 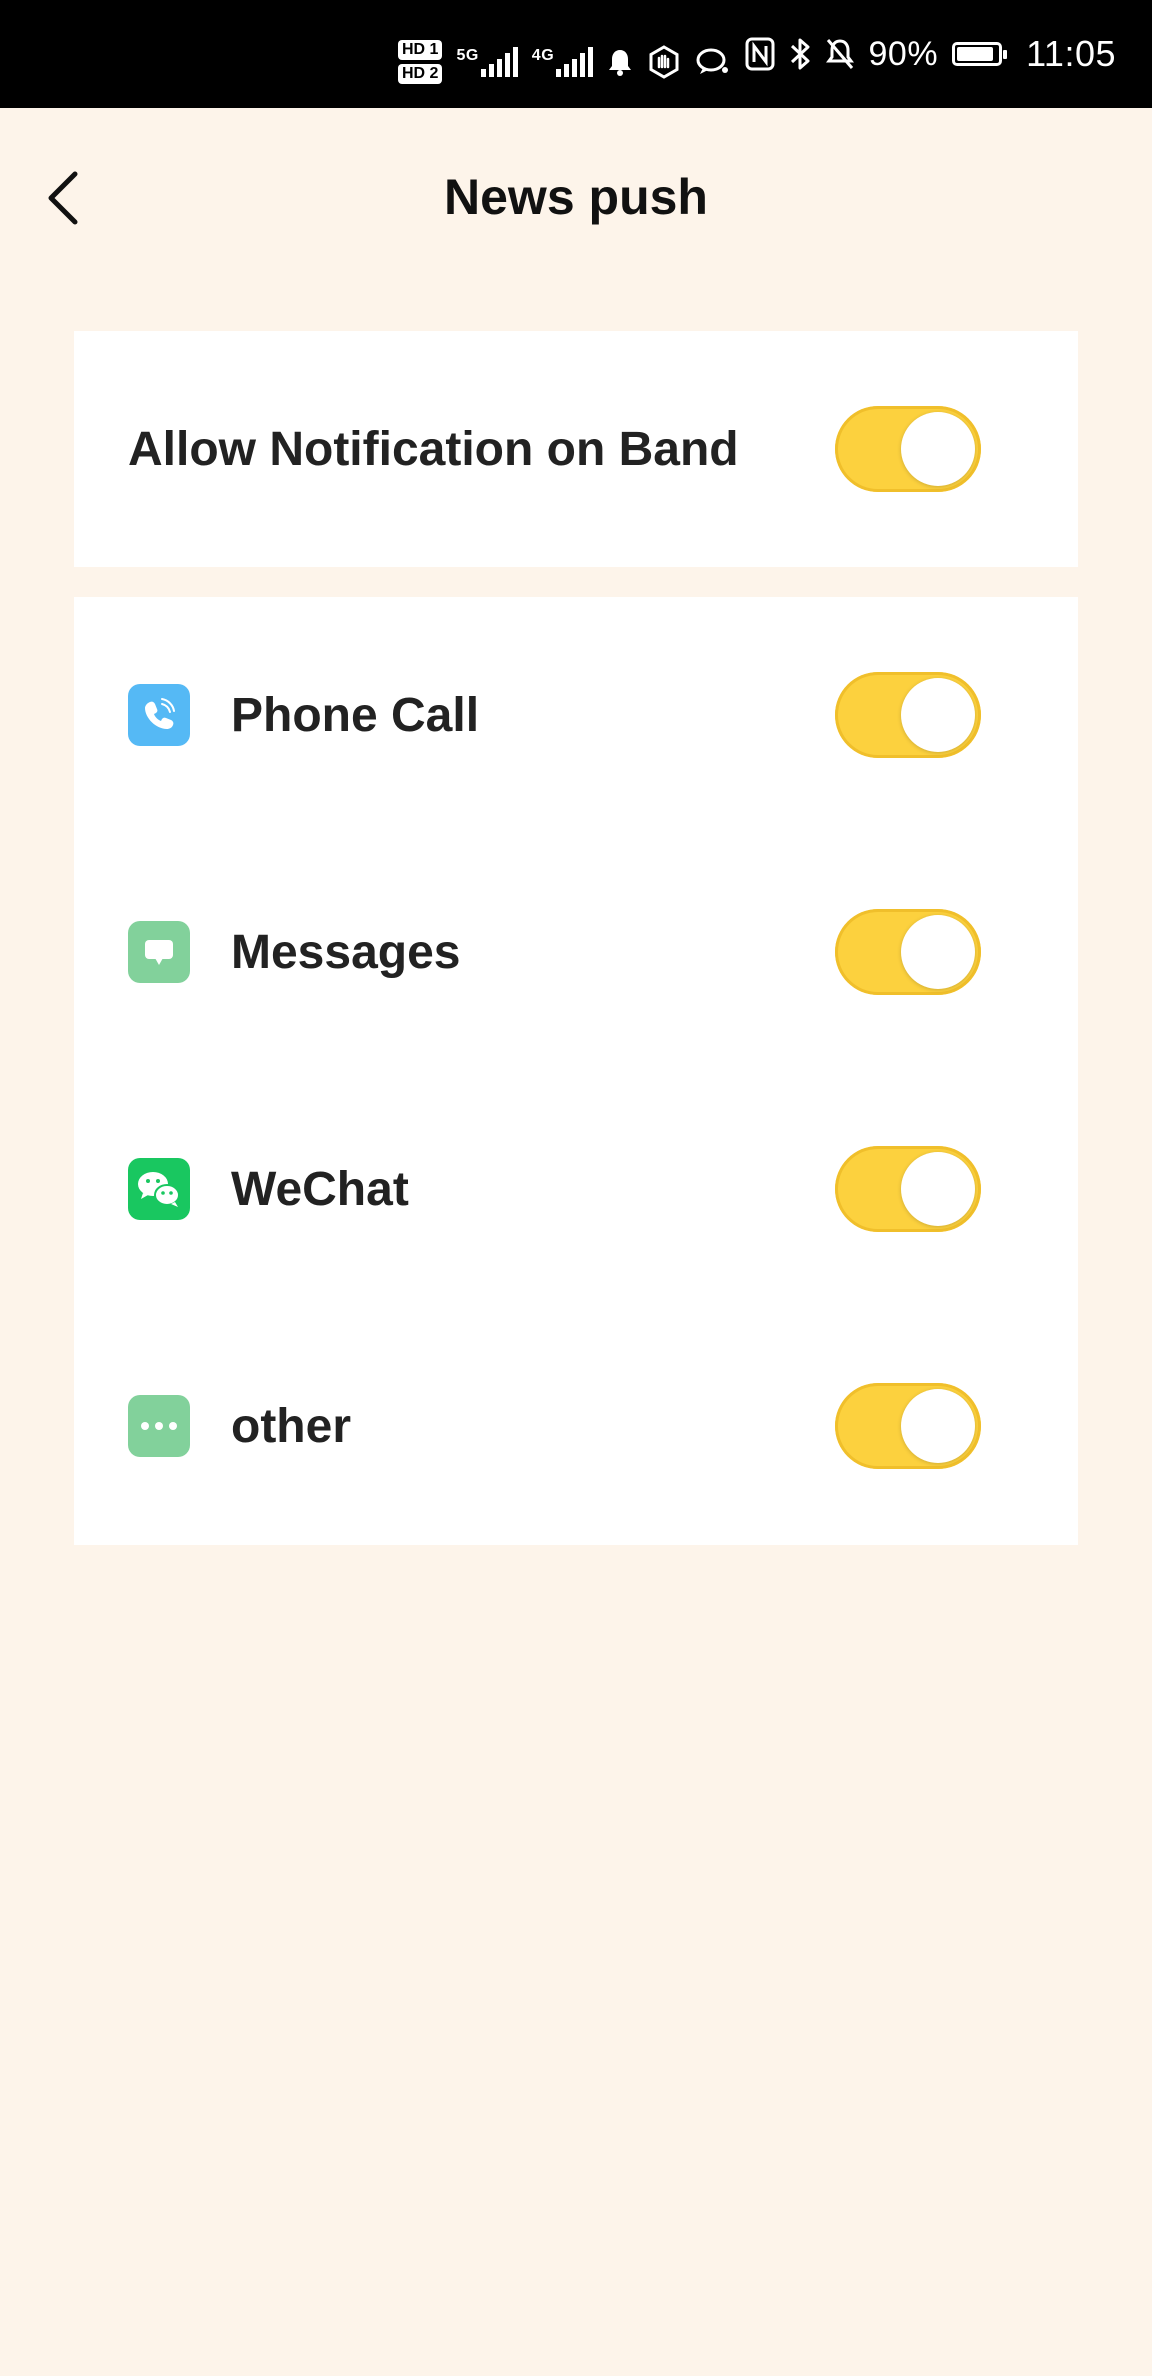 What do you see at coordinates (487, 62) in the screenshot?
I see `signal-5g-icon: 5G` at bounding box center [487, 62].